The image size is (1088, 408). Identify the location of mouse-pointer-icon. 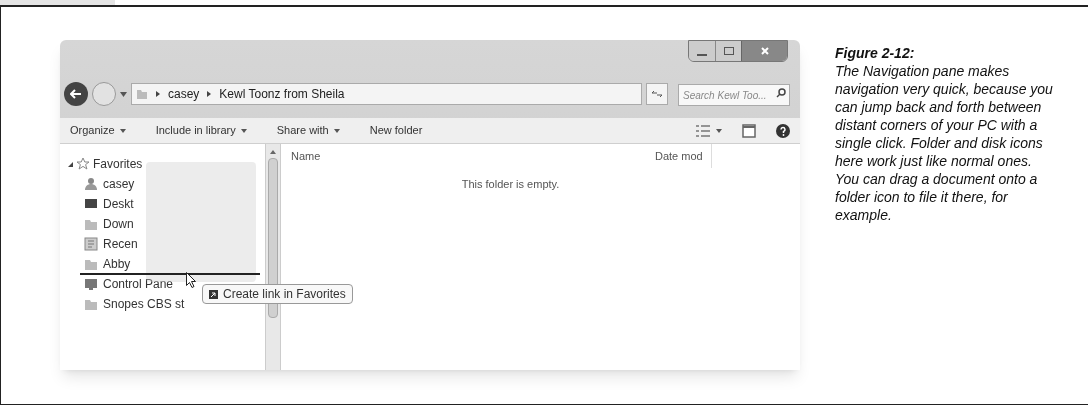
(191, 280).